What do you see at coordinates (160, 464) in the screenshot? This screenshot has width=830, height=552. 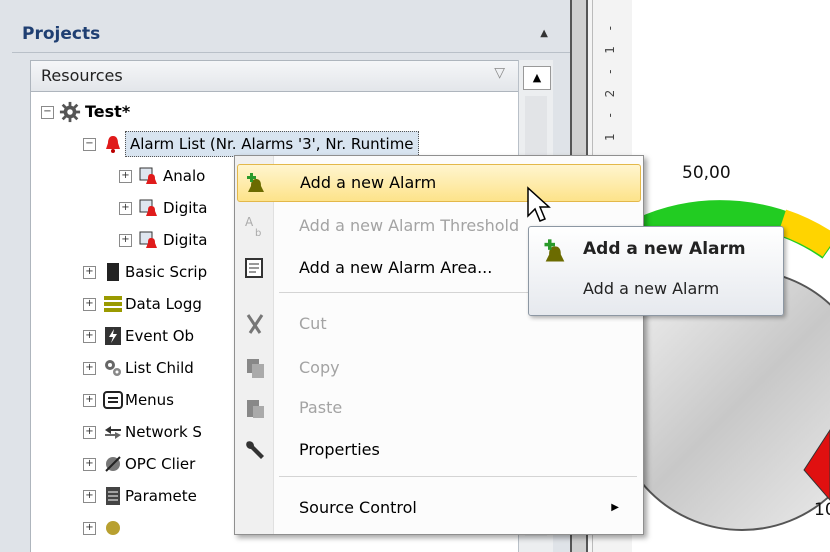 I see `tree-item-label: OPC Clier` at bounding box center [160, 464].